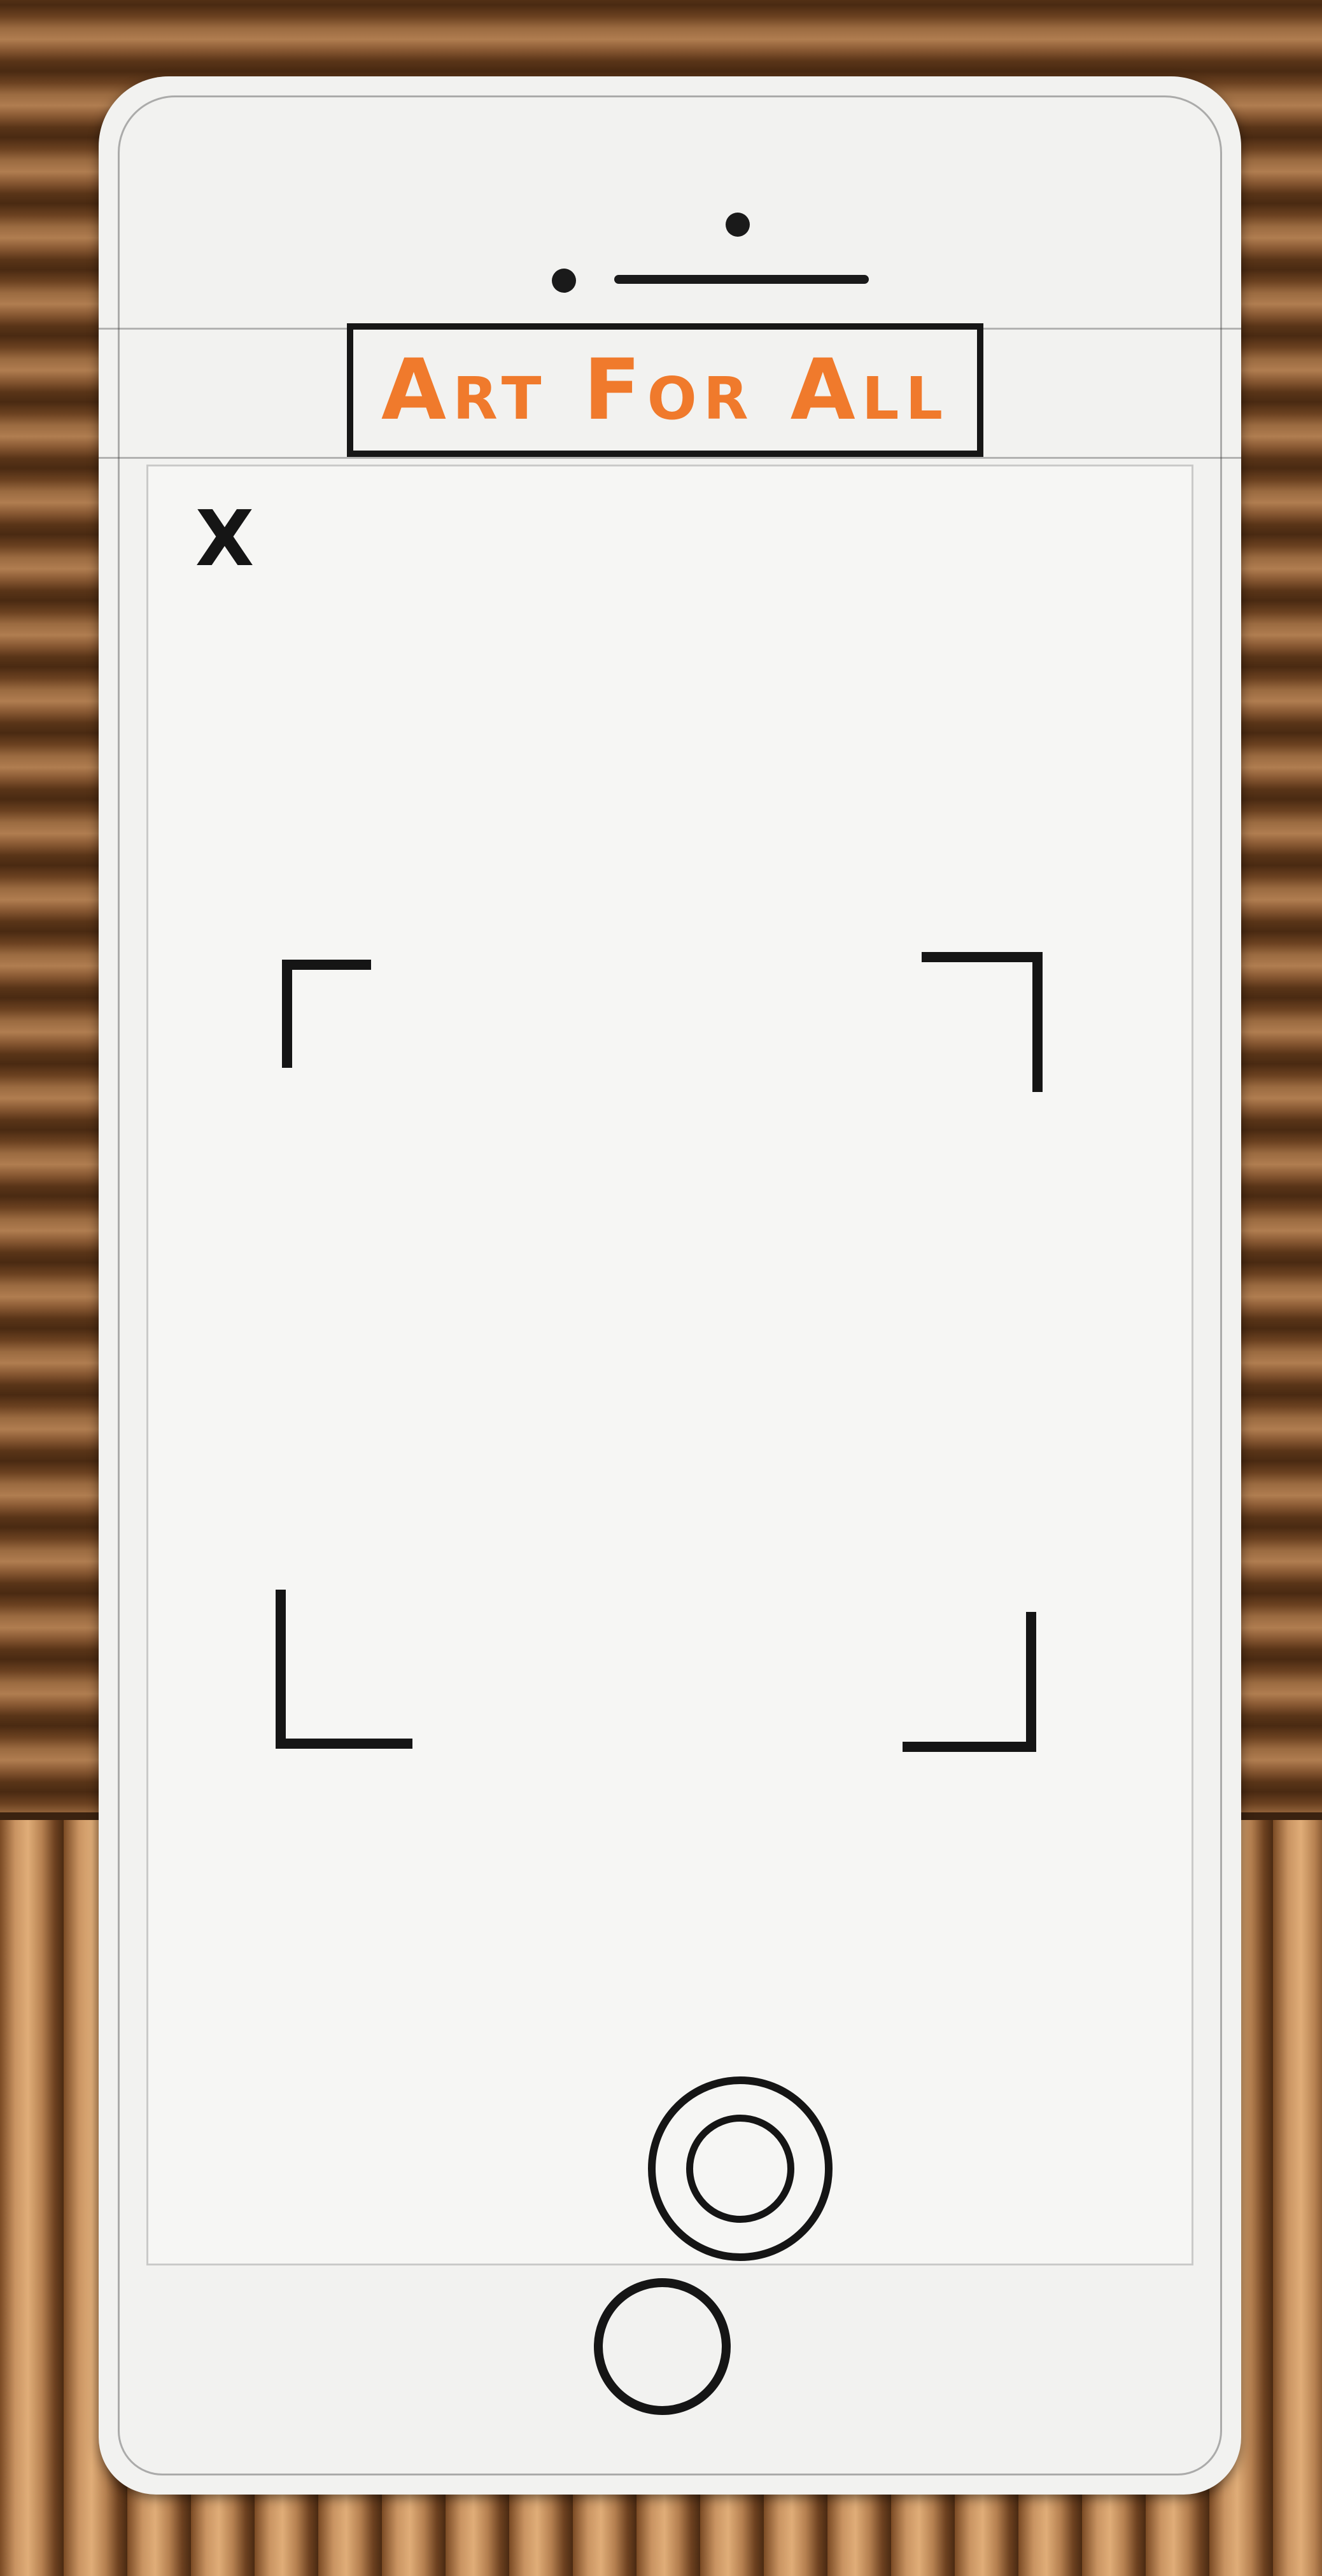 This screenshot has height=2576, width=1322. What do you see at coordinates (564, 281) in the screenshot?
I see `sensor-icon` at bounding box center [564, 281].